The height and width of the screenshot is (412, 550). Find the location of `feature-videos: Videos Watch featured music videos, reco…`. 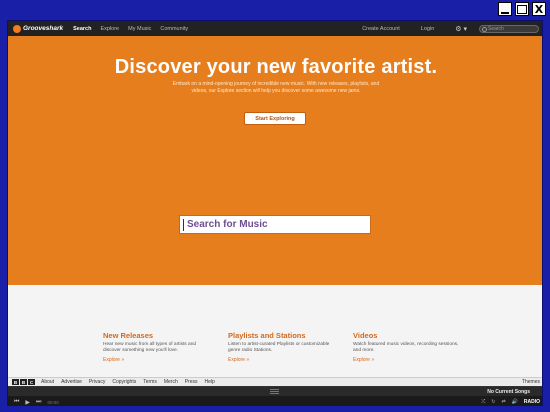

feature-videos: Videos Watch featured music videos, reco… is located at coordinates (408, 347).